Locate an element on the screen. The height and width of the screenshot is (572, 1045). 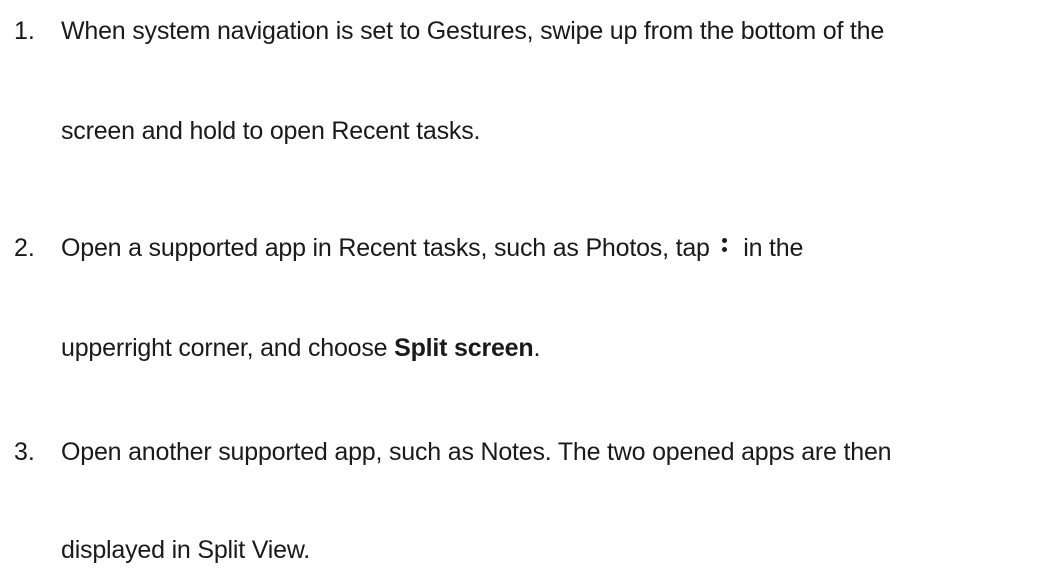
step-text-part: in the is located at coordinates (773, 248).